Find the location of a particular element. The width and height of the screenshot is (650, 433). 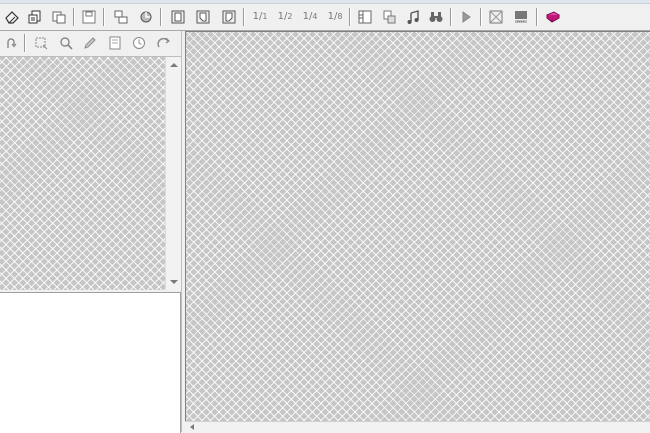

undo-icon is located at coordinates (11, 43).